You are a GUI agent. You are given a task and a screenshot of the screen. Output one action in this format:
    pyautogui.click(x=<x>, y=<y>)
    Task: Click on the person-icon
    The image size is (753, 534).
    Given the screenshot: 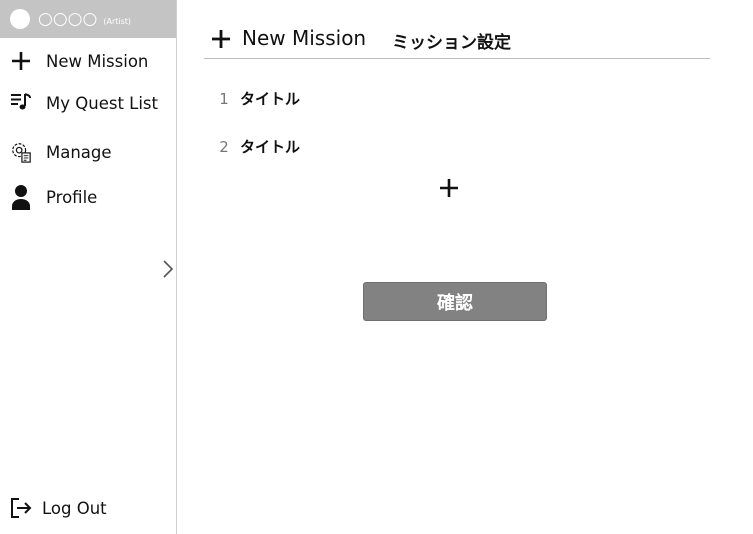 What is the action you would take?
    pyautogui.click(x=21, y=197)
    